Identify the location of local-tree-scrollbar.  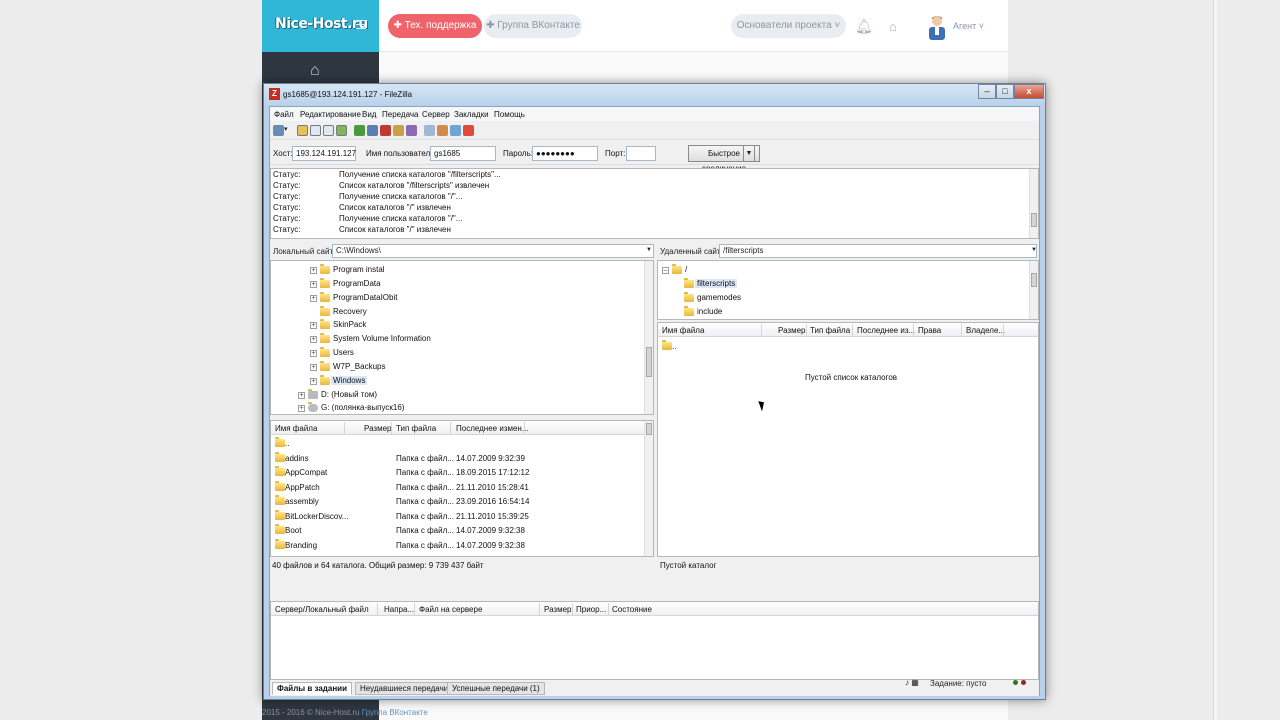
(648, 337).